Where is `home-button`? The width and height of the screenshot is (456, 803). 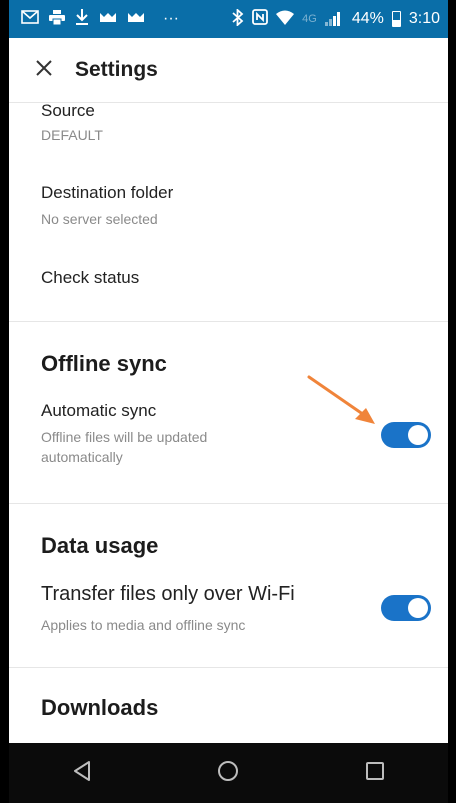
home-button is located at coordinates (228, 773).